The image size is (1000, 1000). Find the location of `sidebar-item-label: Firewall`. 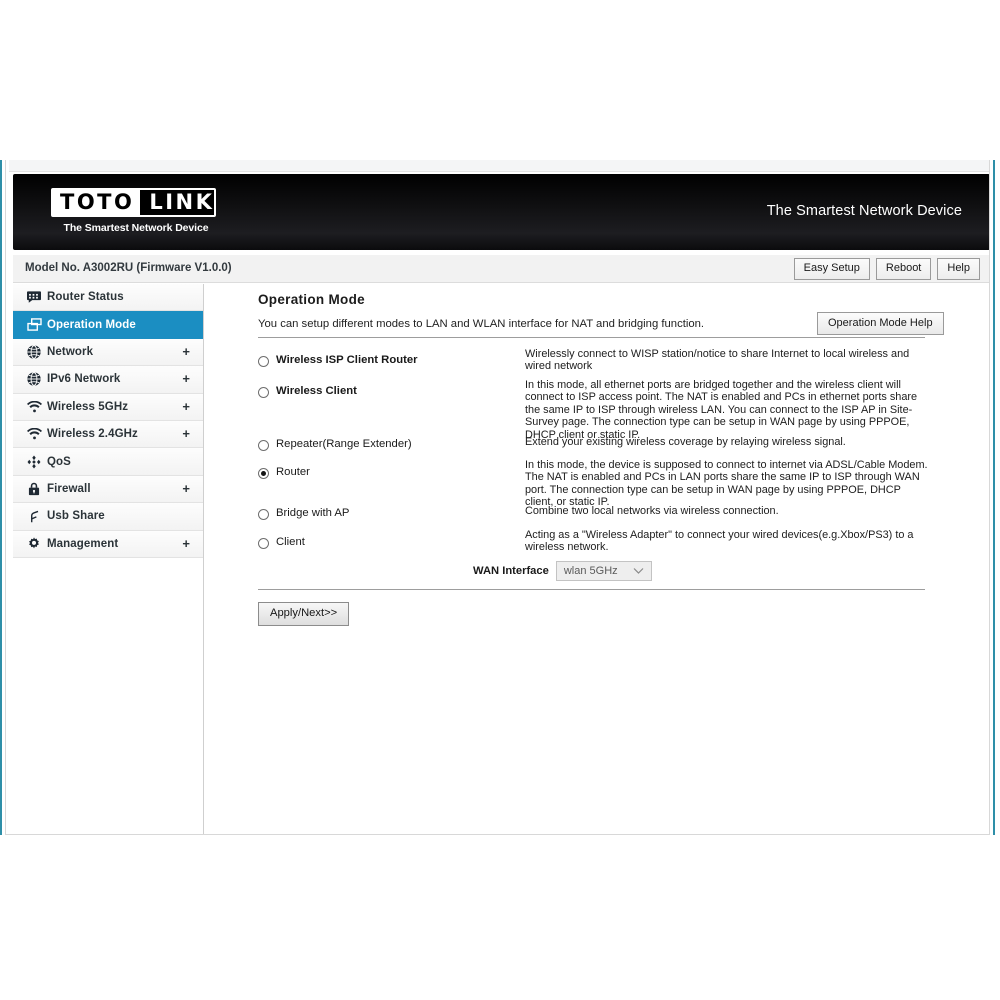

sidebar-item-label: Firewall is located at coordinates (69, 488).